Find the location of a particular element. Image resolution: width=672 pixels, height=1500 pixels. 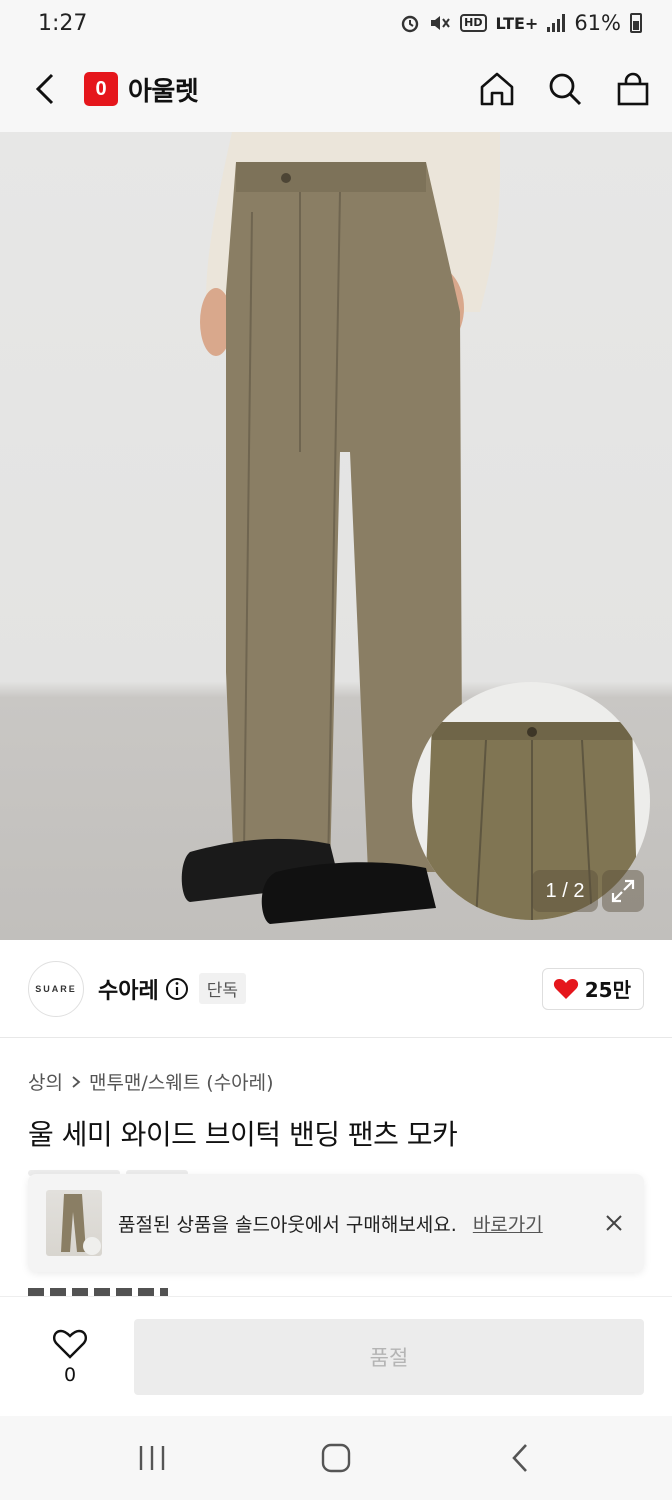

like-count: 25만 is located at coordinates (607, 990).